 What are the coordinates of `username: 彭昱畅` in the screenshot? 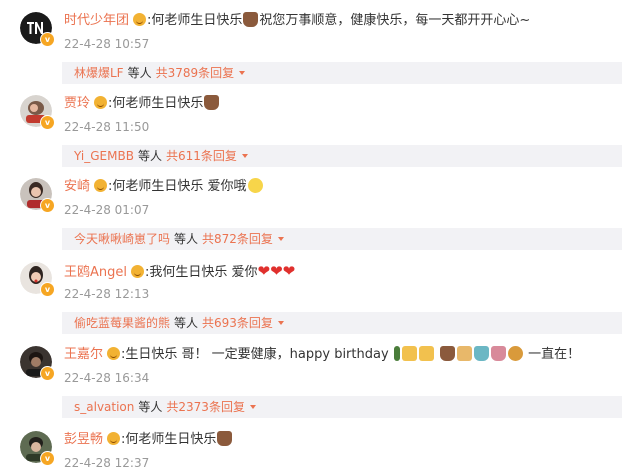 It's located at (83, 439).